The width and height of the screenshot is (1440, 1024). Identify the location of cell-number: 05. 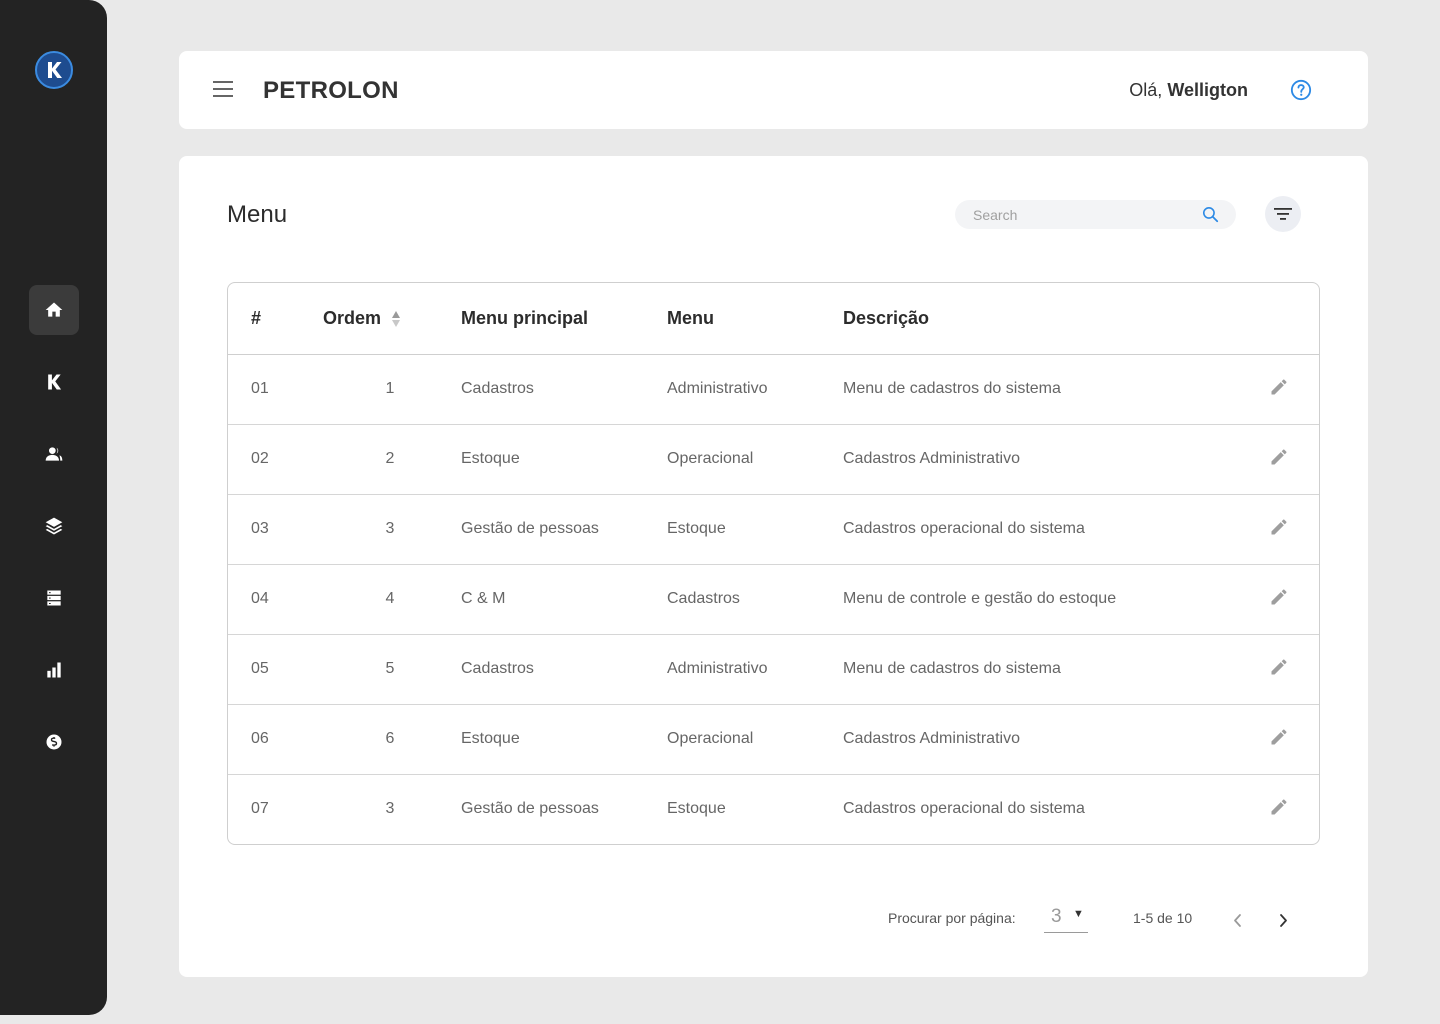
(275, 669).